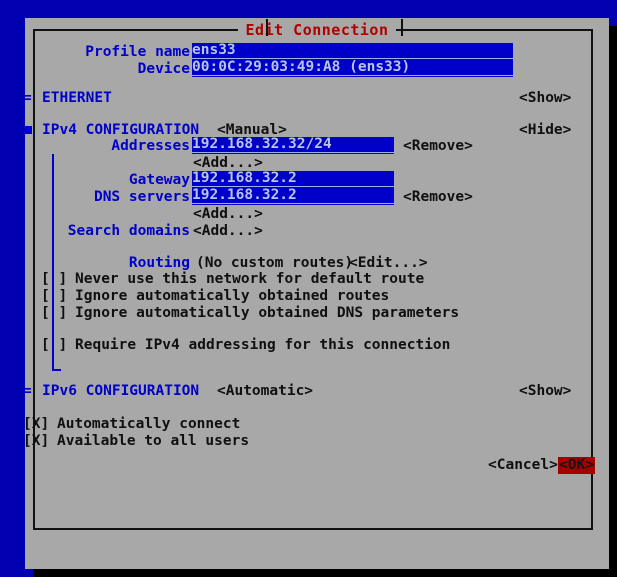  What do you see at coordinates (438, 146) in the screenshot?
I see `addresses-remove-button: <Remove>` at bounding box center [438, 146].